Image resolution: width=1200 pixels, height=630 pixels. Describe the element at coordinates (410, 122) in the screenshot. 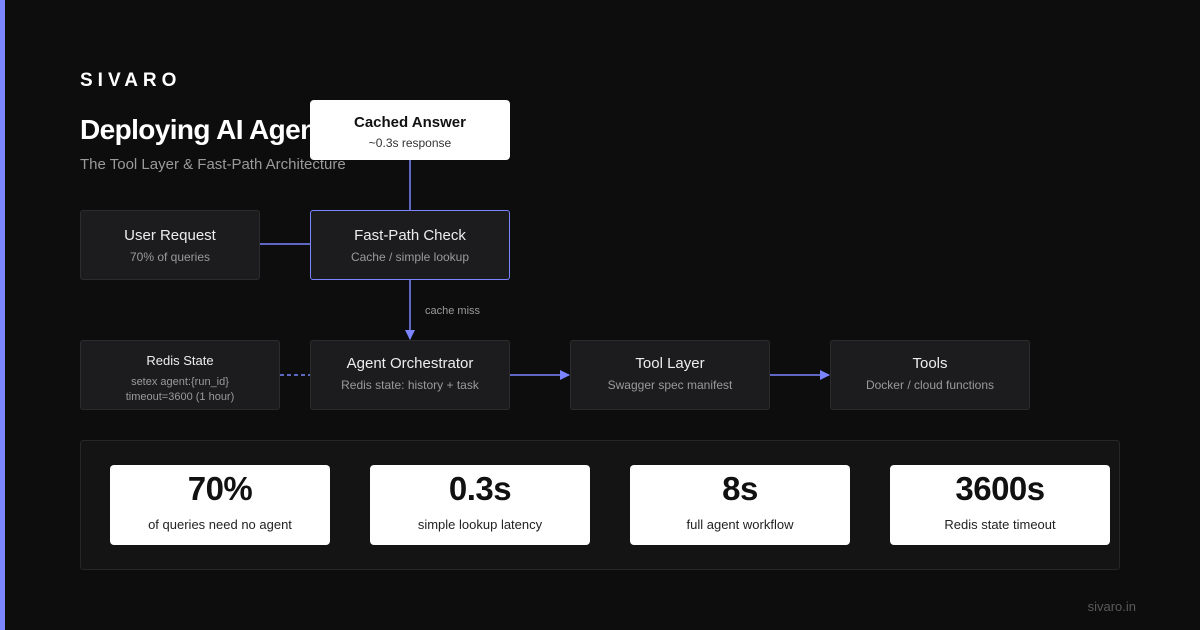

I see `cached-answer-label: Cached Answer` at that location.